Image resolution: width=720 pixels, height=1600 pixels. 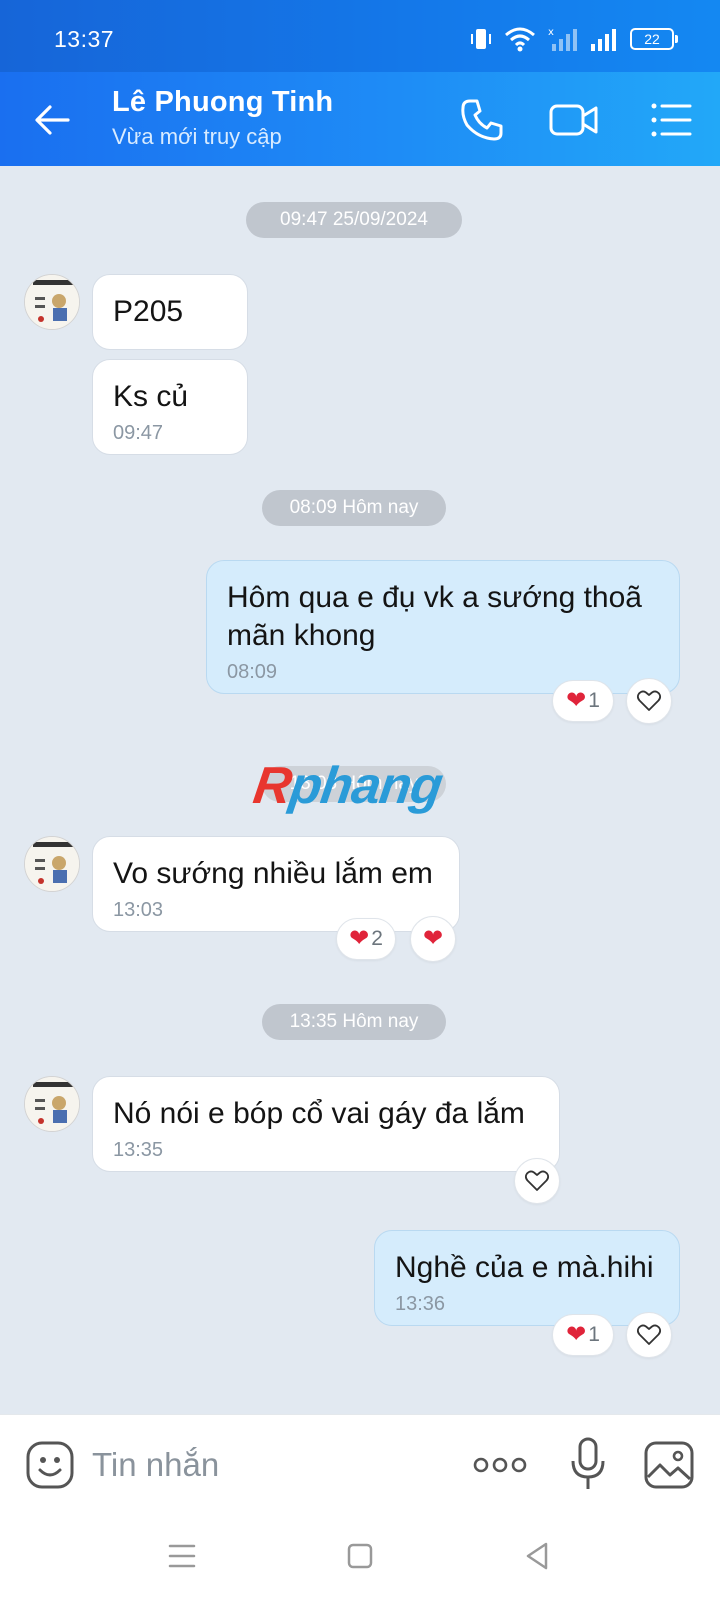 What do you see at coordinates (551, 32) in the screenshot?
I see `svg-text: x` at bounding box center [551, 32].